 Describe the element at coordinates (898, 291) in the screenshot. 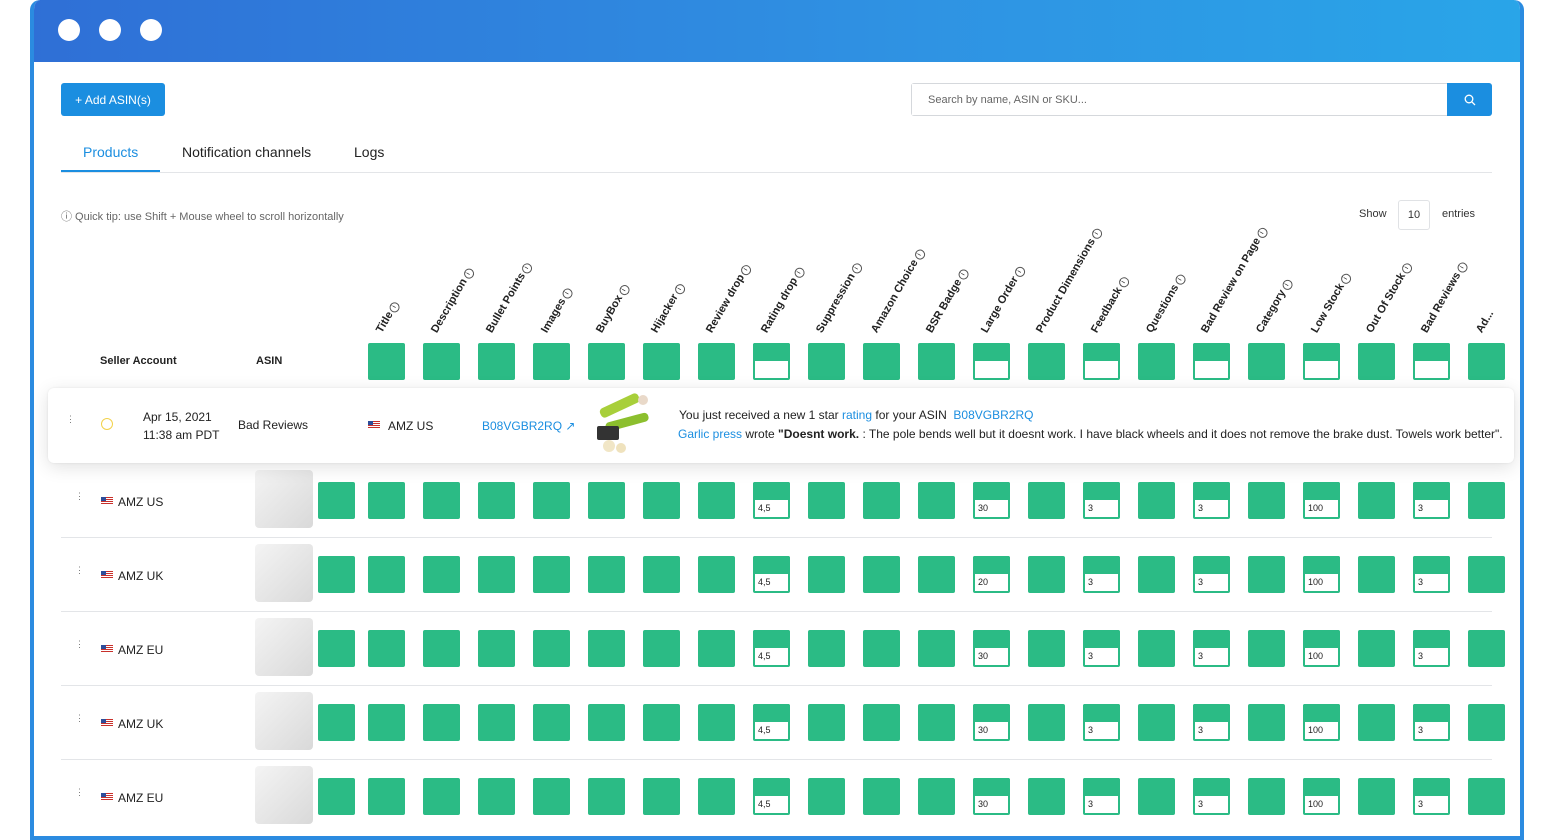

I see `column-header: Amazon Choicei` at that location.